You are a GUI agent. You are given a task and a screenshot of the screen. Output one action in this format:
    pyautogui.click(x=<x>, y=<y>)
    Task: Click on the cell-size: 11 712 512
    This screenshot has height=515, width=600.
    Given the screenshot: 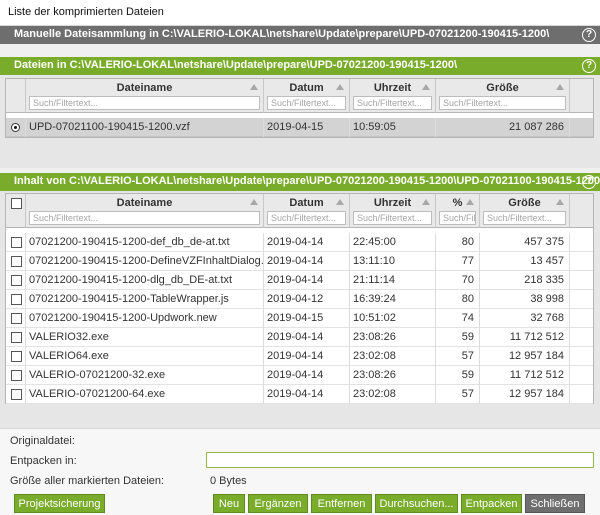 What is the action you would take?
    pyautogui.click(x=525, y=337)
    